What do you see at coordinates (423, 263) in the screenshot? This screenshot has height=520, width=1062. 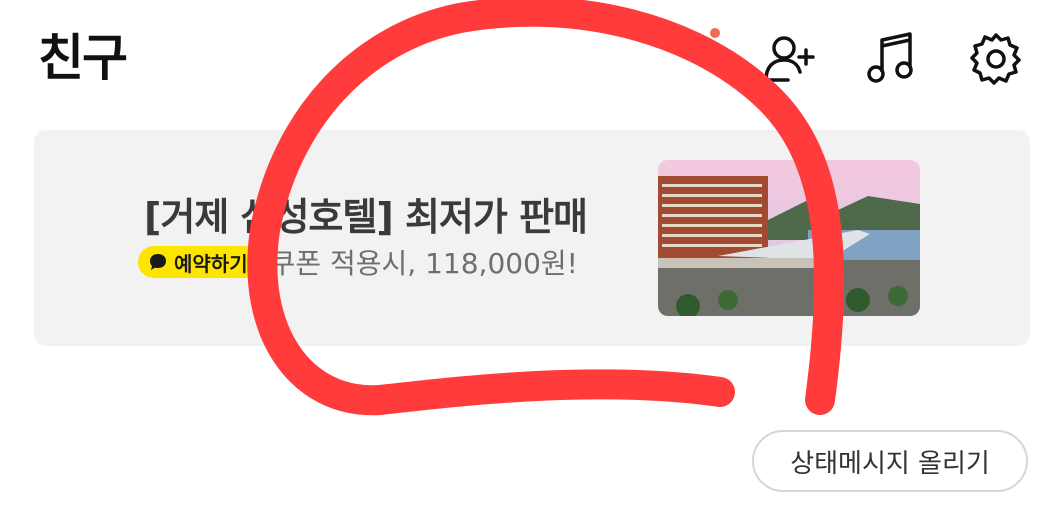 I see `banner-subtitle: 쿠폰 적용시, 118,000원!` at bounding box center [423, 263].